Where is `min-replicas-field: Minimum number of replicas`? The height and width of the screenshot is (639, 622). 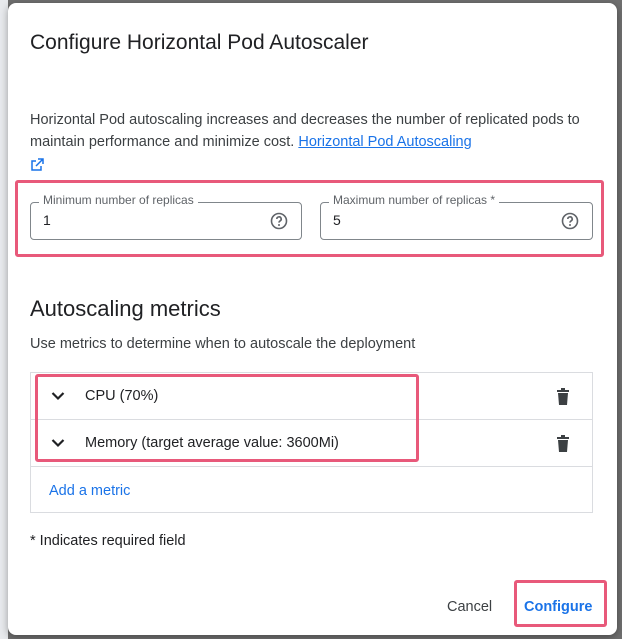
min-replicas-field: Minimum number of replicas is located at coordinates (166, 216).